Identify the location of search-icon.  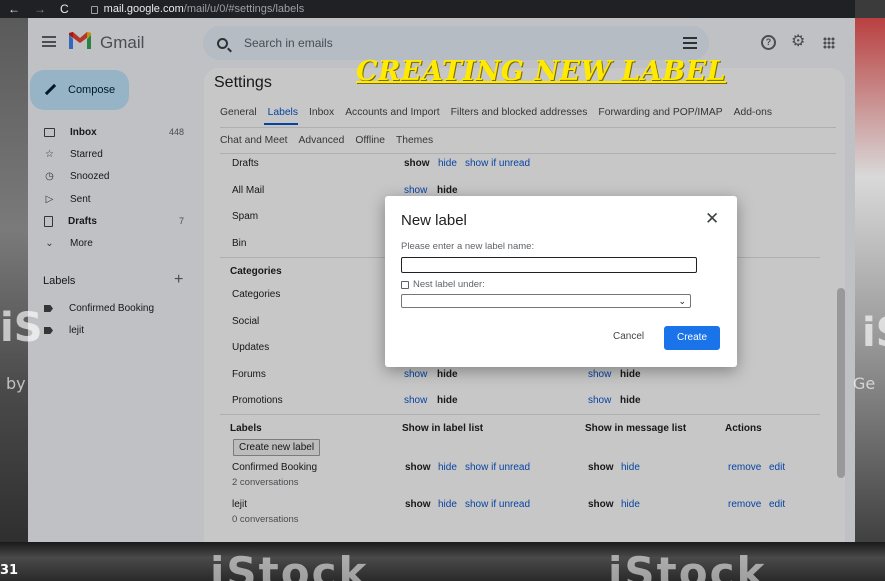
(222, 43).